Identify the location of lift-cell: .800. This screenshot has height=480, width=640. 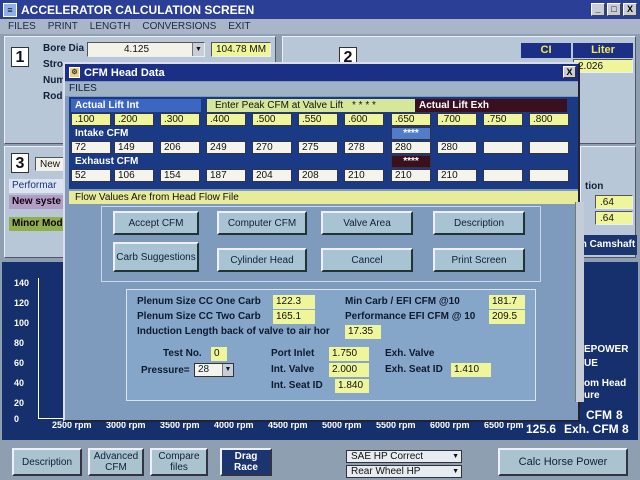
(549, 119).